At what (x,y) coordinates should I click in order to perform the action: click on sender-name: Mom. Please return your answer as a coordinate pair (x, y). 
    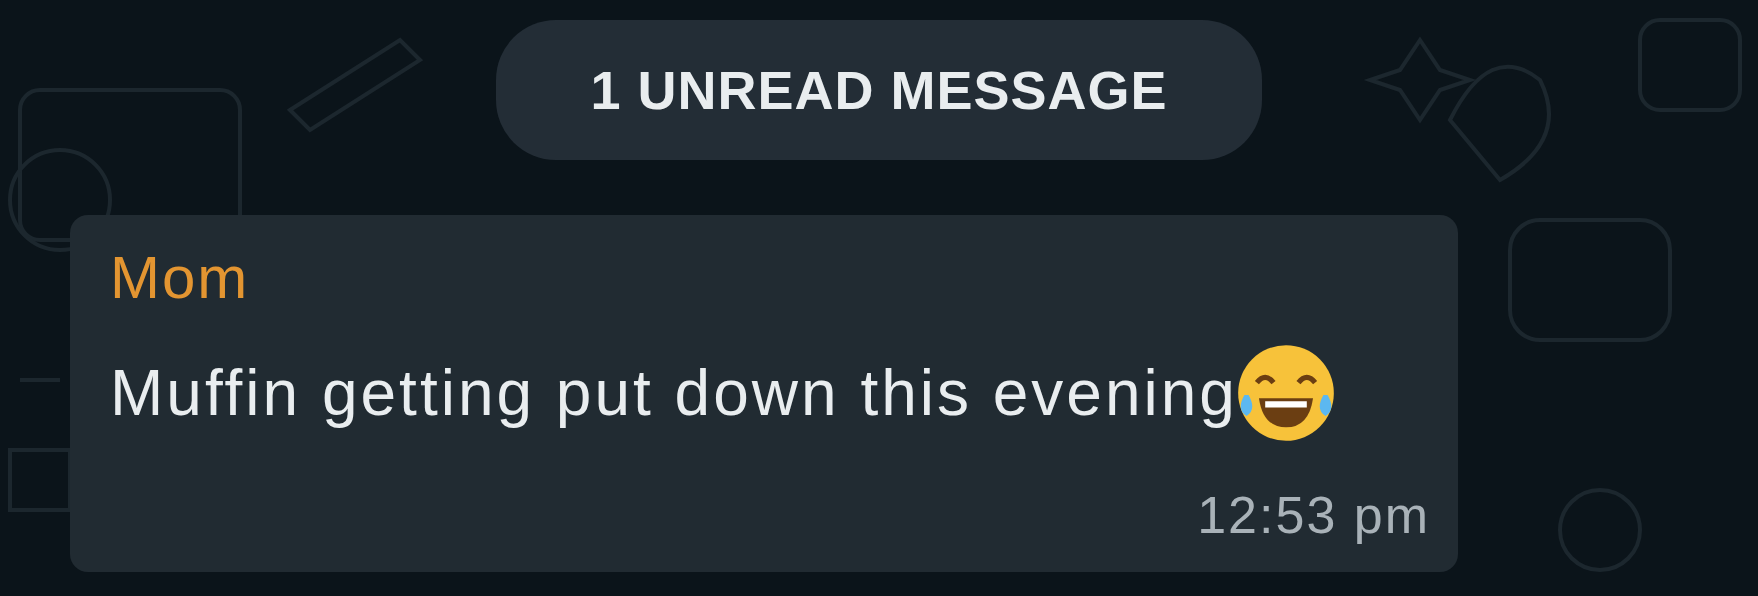
    Looking at the image, I should click on (180, 278).